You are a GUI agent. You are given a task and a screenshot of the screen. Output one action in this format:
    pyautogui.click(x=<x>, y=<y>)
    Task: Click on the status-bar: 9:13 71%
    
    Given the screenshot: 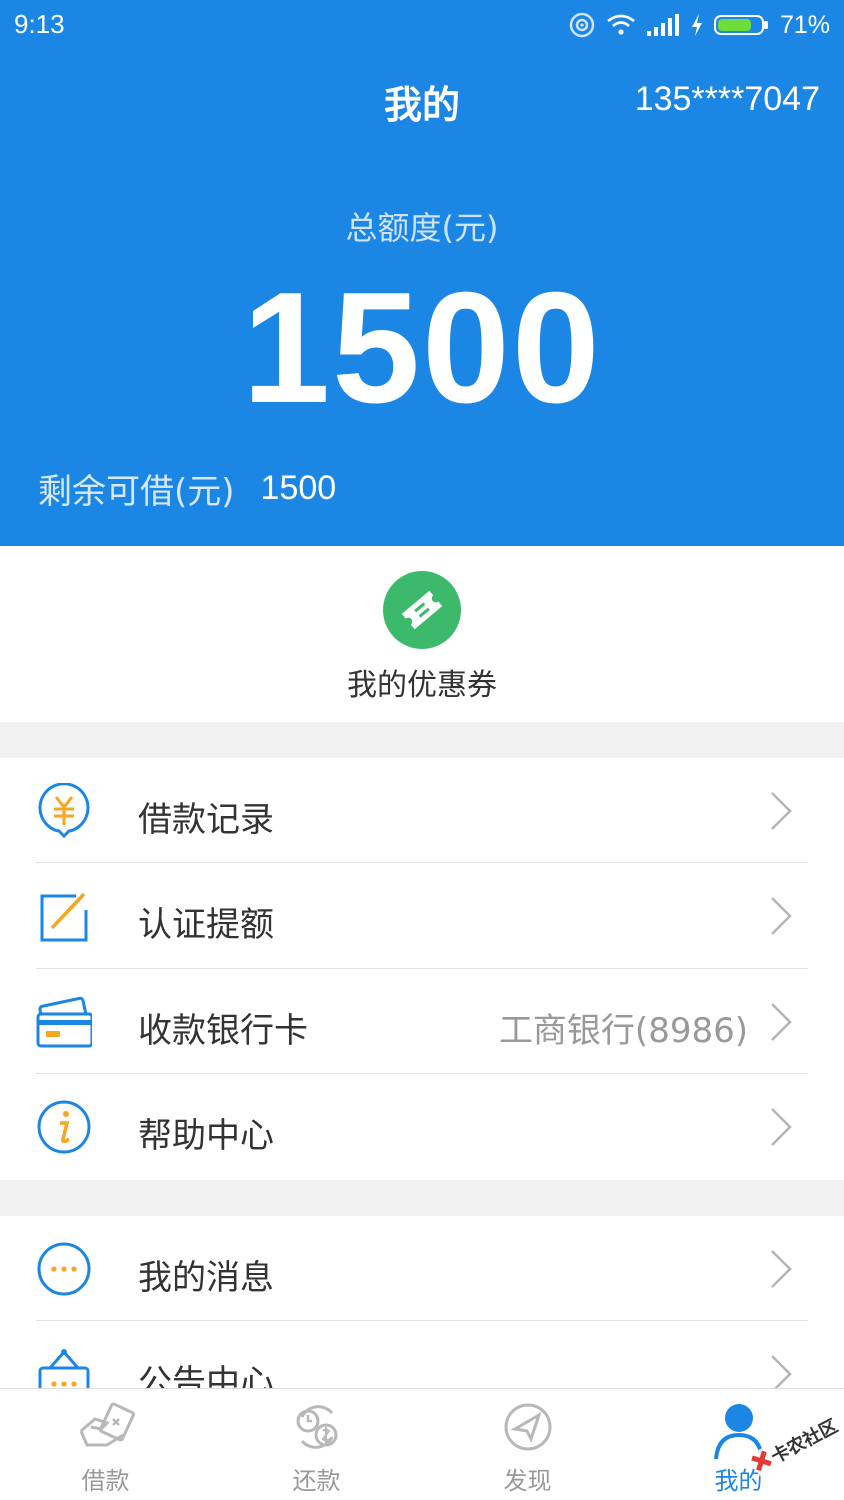 What is the action you would take?
    pyautogui.click(x=422, y=25)
    